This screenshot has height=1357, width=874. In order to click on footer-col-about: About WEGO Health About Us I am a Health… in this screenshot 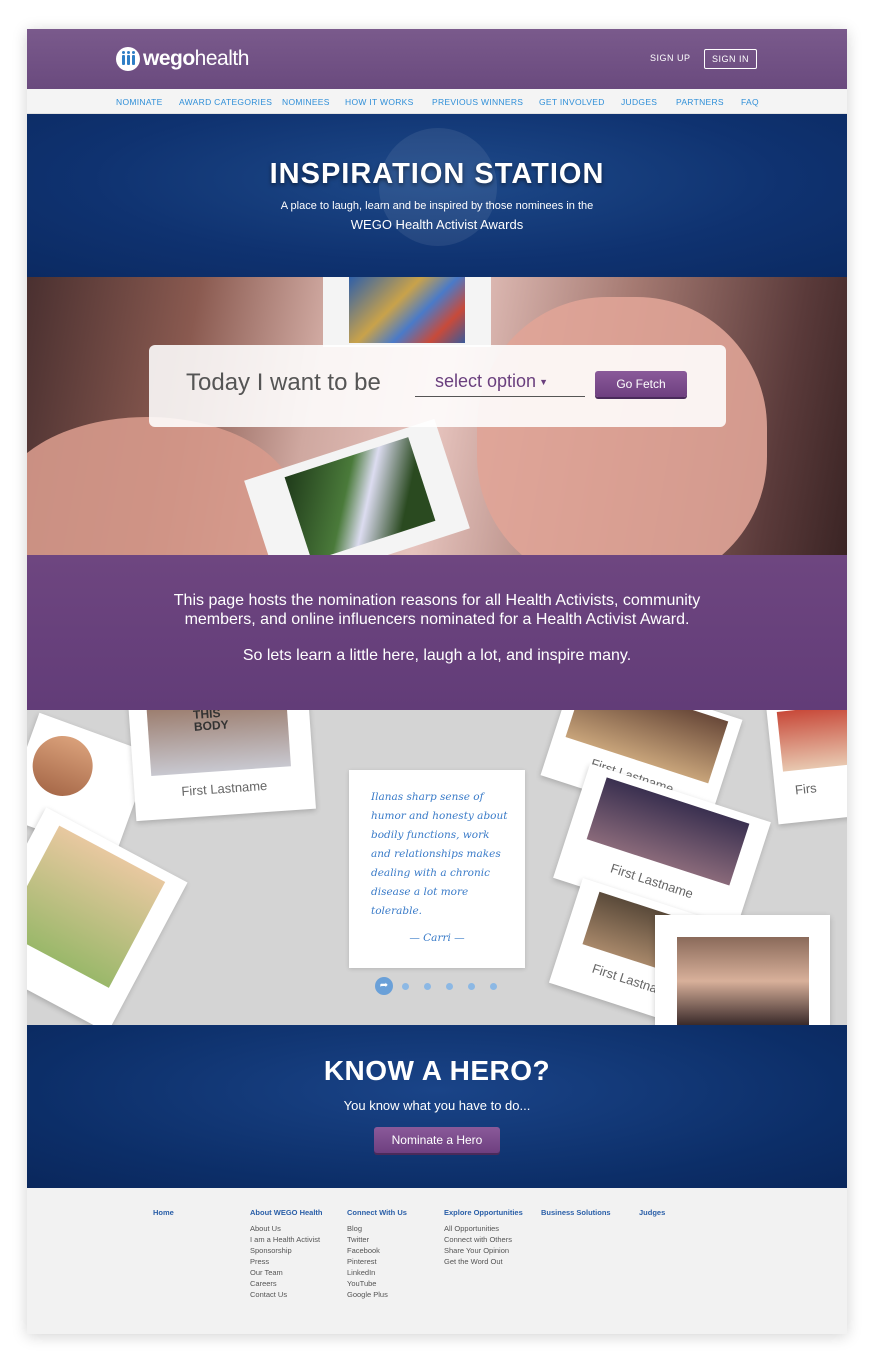, I will do `click(286, 1254)`.